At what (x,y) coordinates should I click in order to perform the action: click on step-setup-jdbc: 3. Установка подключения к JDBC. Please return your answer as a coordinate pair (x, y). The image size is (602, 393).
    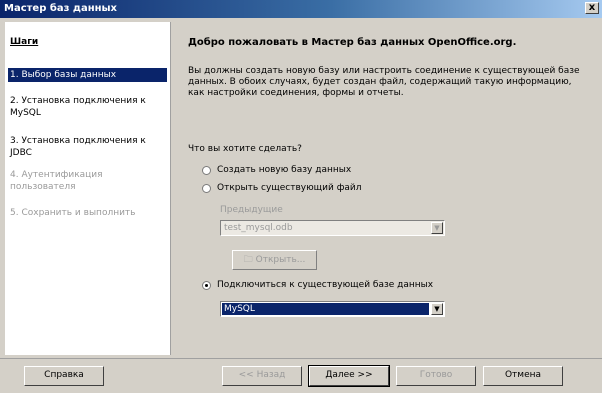
    Looking at the image, I should click on (87, 147).